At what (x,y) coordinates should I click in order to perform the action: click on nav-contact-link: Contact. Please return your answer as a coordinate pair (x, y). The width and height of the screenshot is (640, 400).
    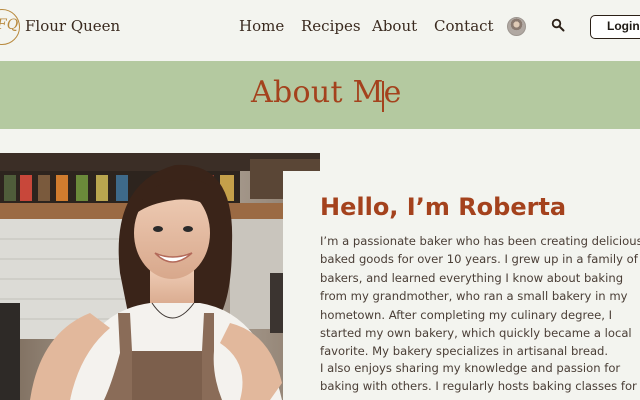
    Looking at the image, I should click on (464, 26).